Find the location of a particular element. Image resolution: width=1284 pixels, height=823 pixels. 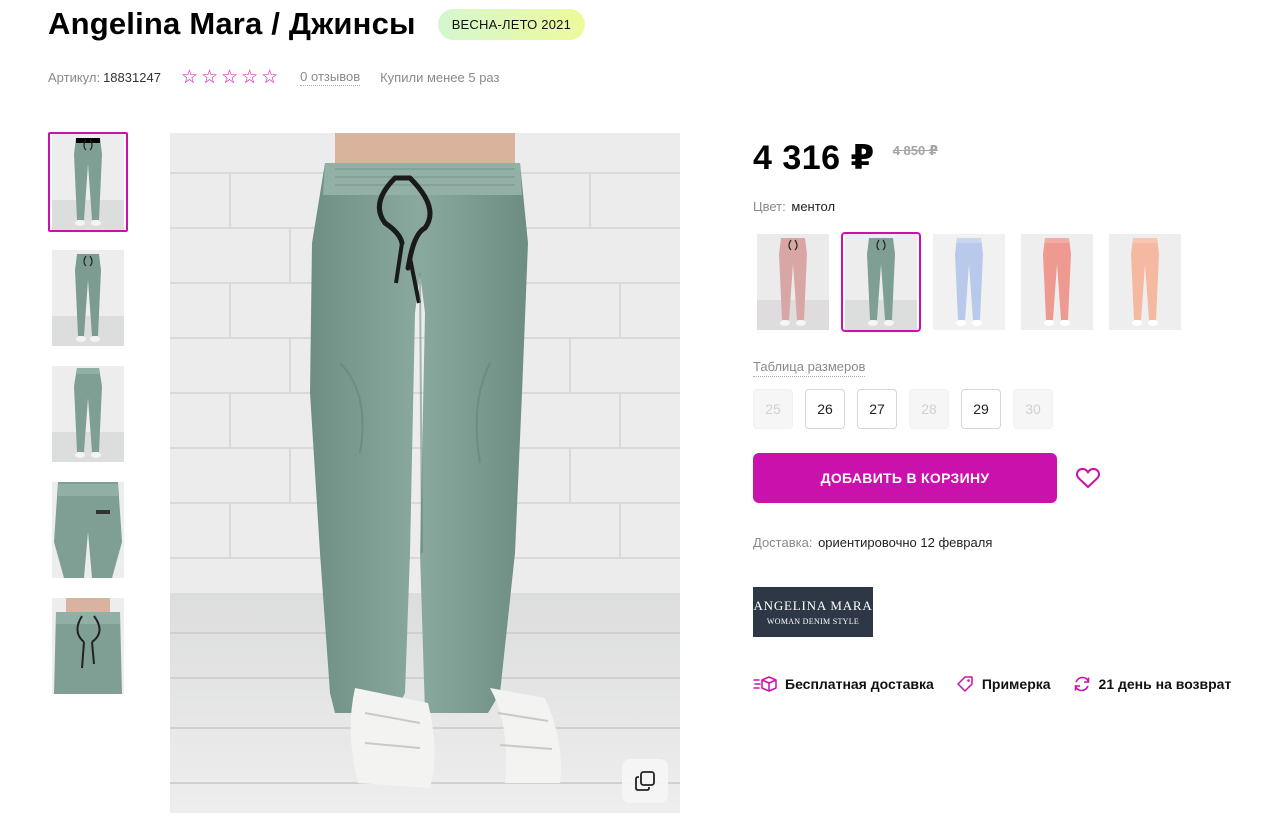

price-block: 4 316 ₽ 4 850 ₽ is located at coordinates (845, 158).